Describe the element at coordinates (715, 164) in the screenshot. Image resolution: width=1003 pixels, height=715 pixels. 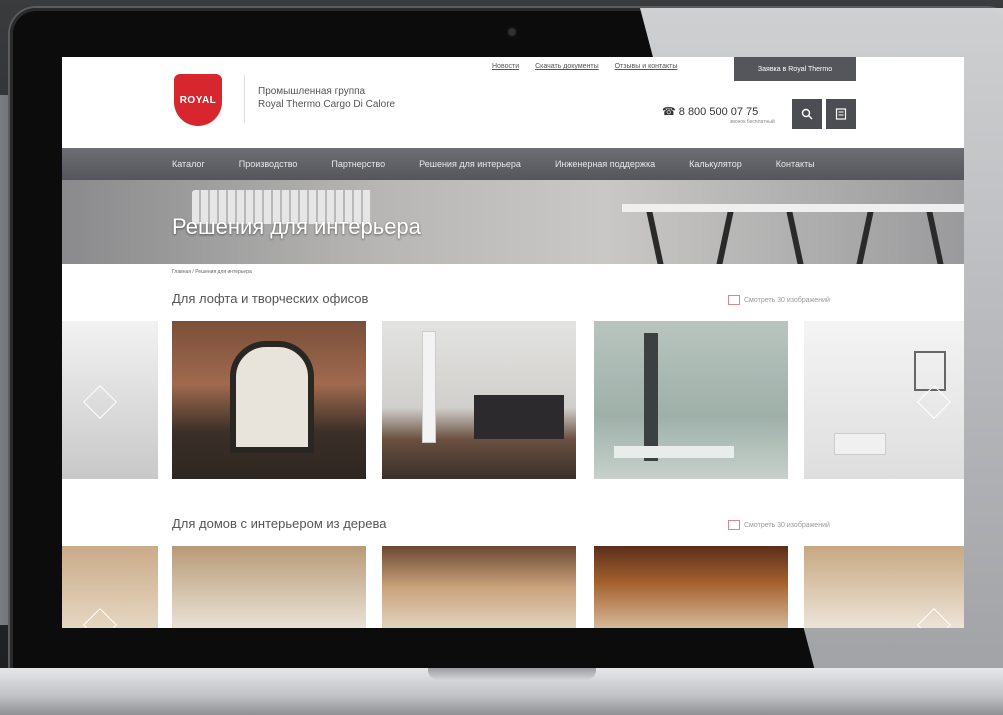
I see `nav-item-calculator: Калькулятор` at that location.